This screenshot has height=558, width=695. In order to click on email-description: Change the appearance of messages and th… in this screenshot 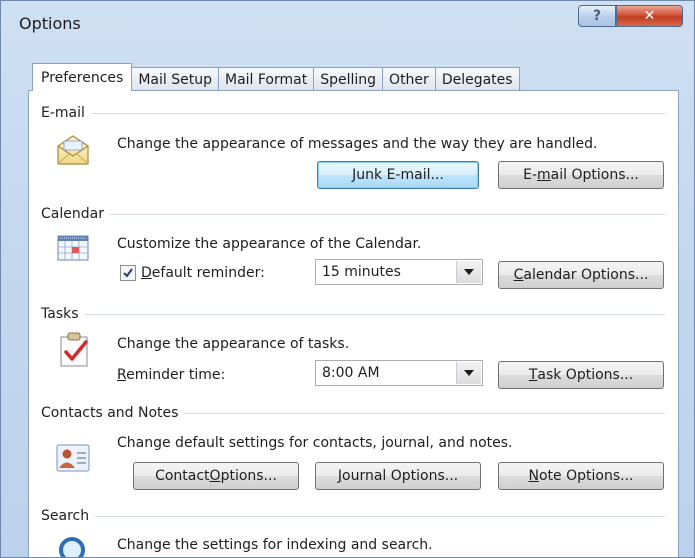, I will do `click(357, 144)`.